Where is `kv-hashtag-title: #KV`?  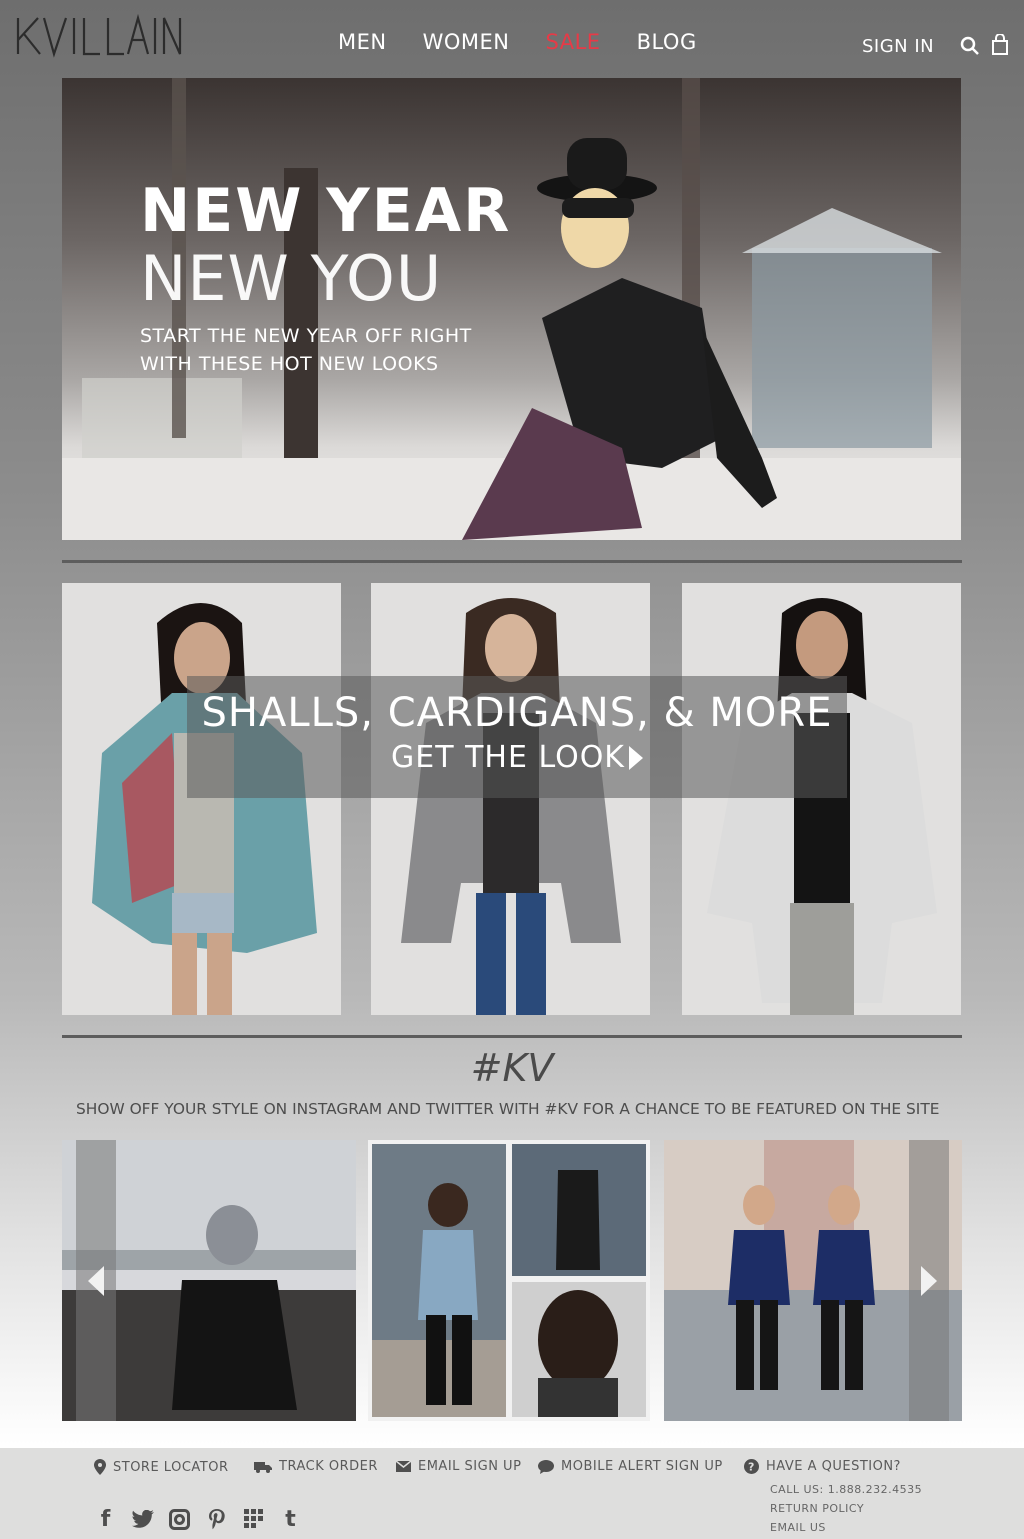
kv-hashtag-title: #KV is located at coordinates (512, 1068).